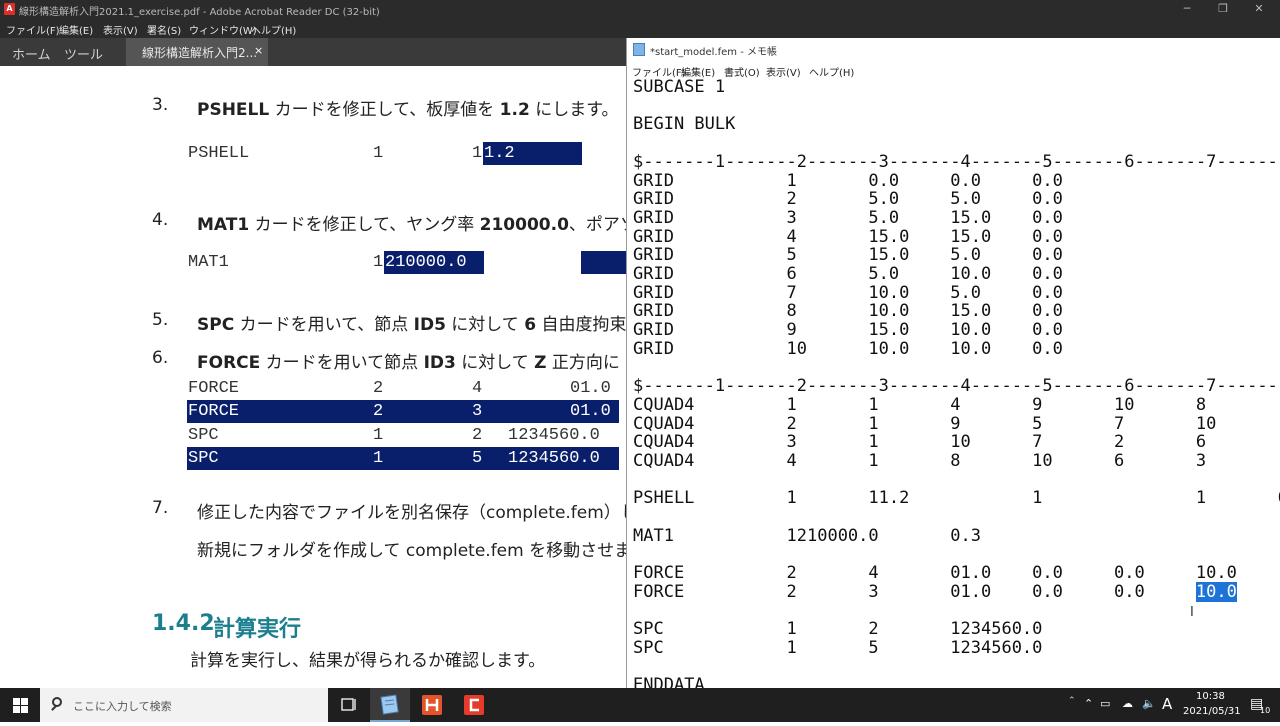 Image resolution: width=1280 pixels, height=726 pixels. I want to click on text-line: CQUAD4 3 1 10 7 2 6, so click(920, 442).